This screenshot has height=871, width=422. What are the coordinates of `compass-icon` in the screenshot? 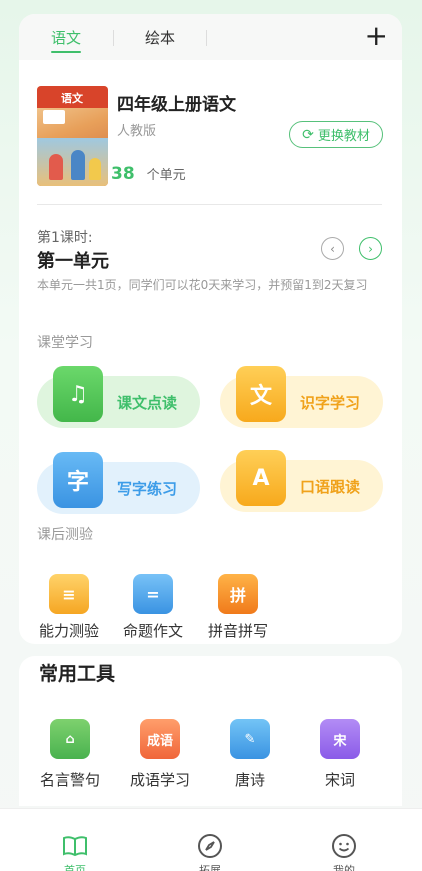 It's located at (210, 846).